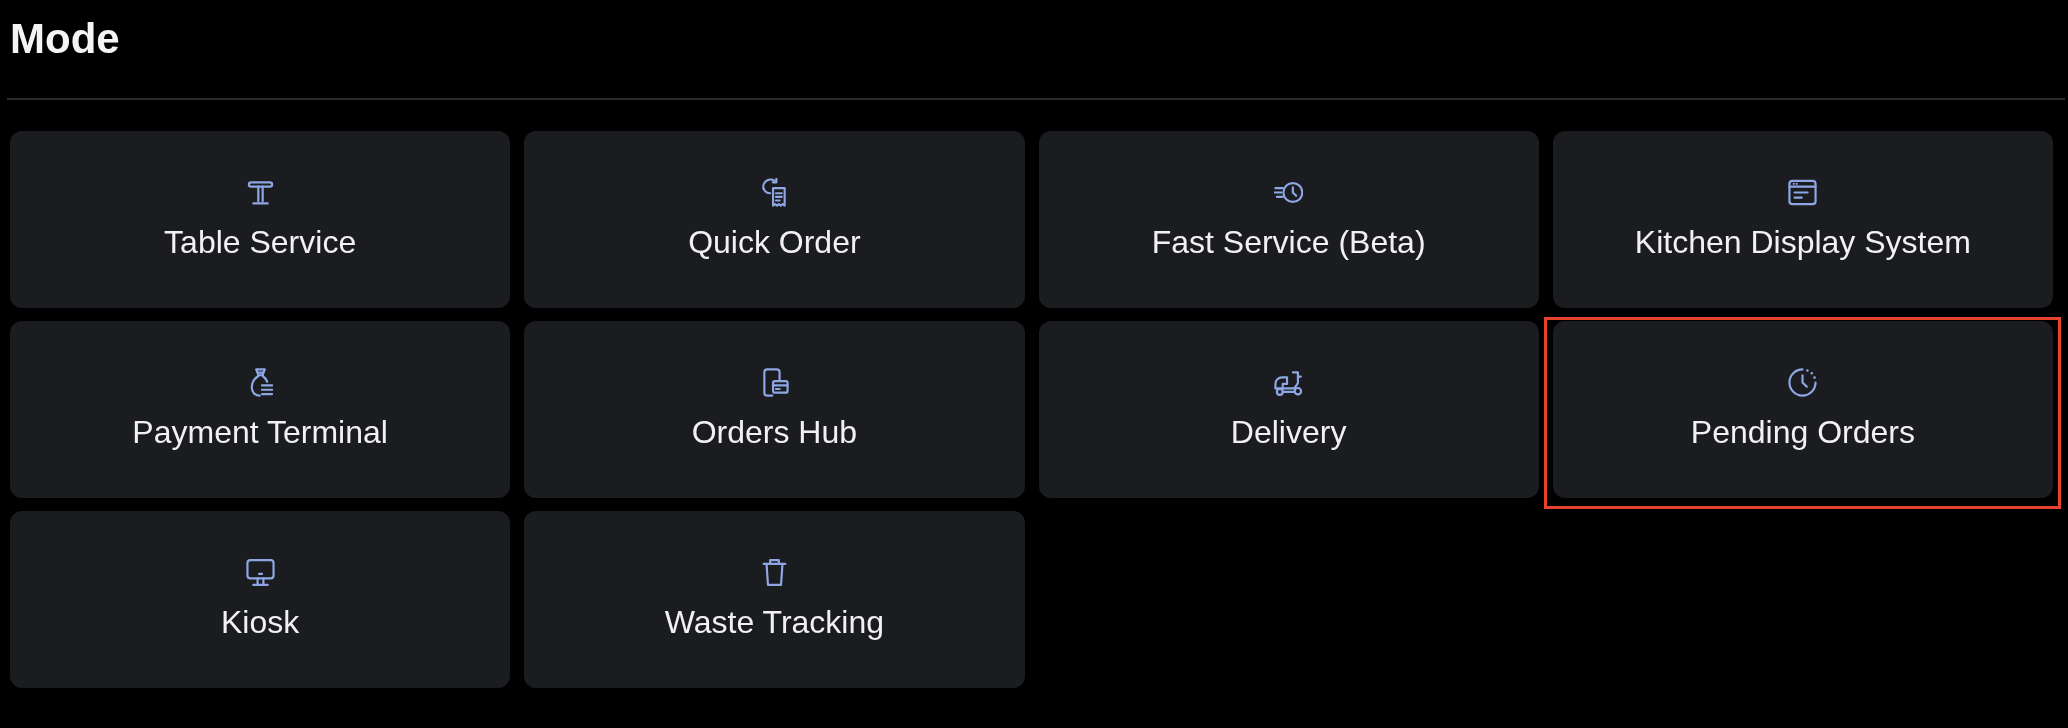 The width and height of the screenshot is (2068, 728). What do you see at coordinates (1288, 409) in the screenshot?
I see `mode-button: Delivery` at bounding box center [1288, 409].